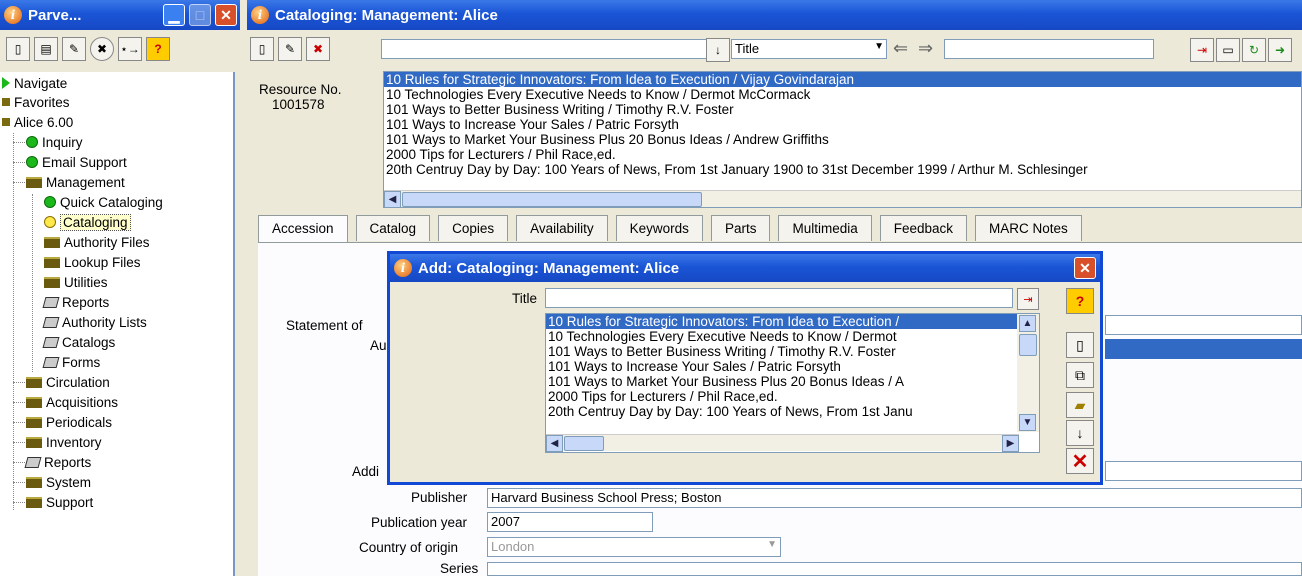 This screenshot has height=576, width=1302. I want to click on delete-record-icon: ✖, so click(318, 49).